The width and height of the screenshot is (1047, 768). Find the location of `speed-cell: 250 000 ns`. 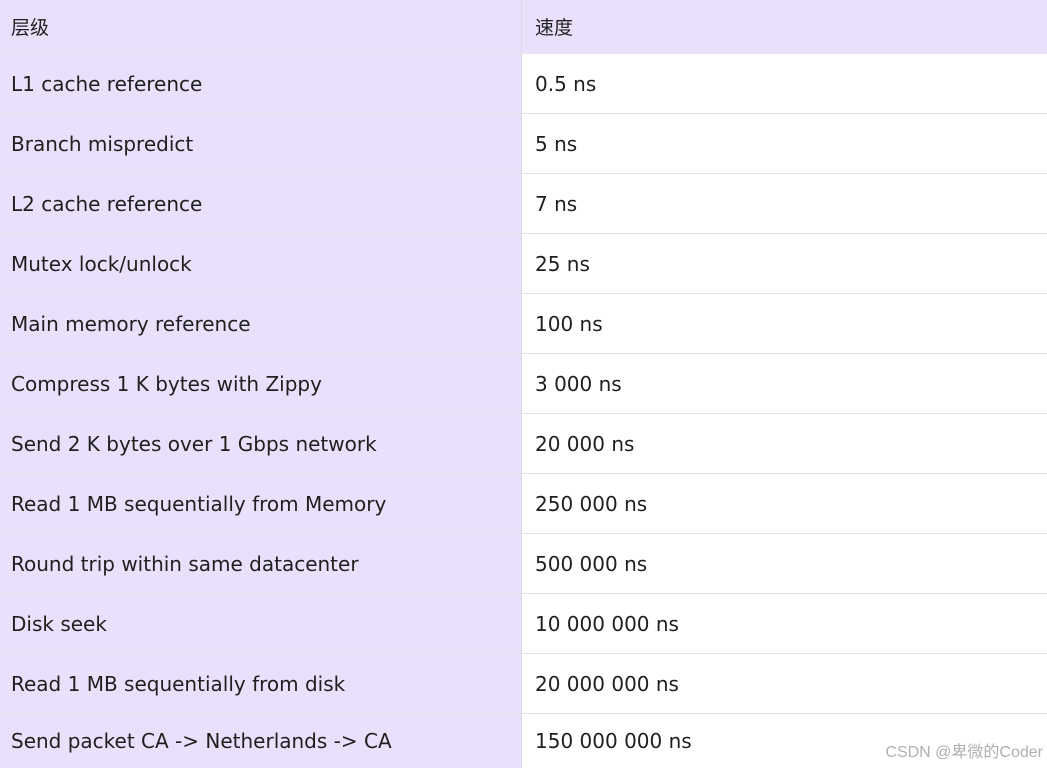

speed-cell: 250 000 ns is located at coordinates (784, 503).